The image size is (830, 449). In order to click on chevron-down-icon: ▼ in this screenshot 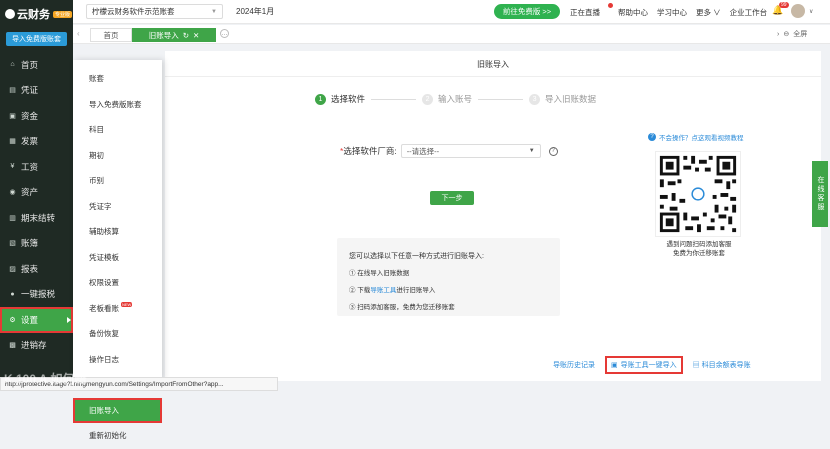, I will do `click(214, 11)`.